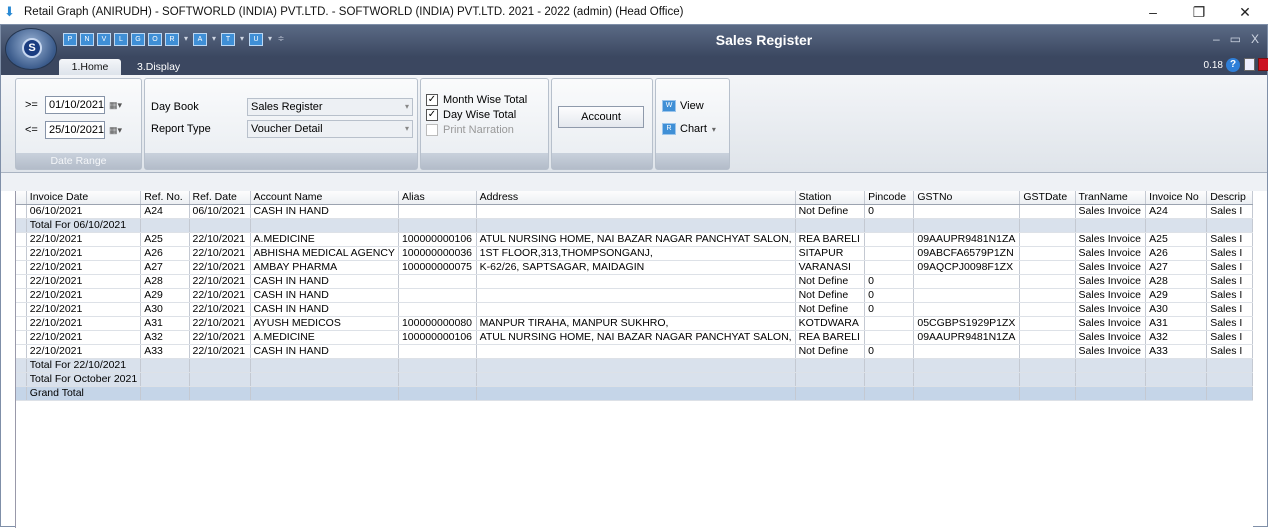 This screenshot has height=528, width=1268. I want to click on table-cell: A26, so click(1176, 253).